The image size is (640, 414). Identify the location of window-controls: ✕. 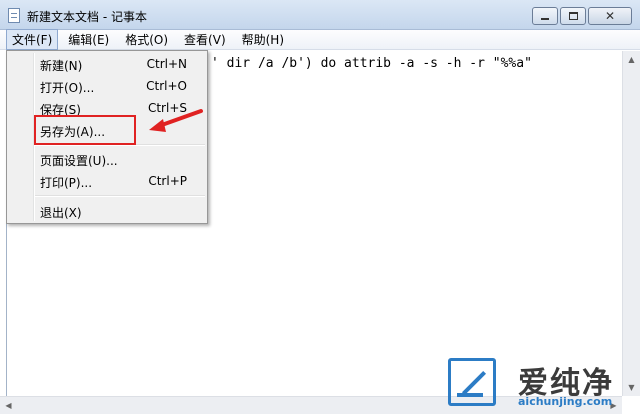
(581, 16).